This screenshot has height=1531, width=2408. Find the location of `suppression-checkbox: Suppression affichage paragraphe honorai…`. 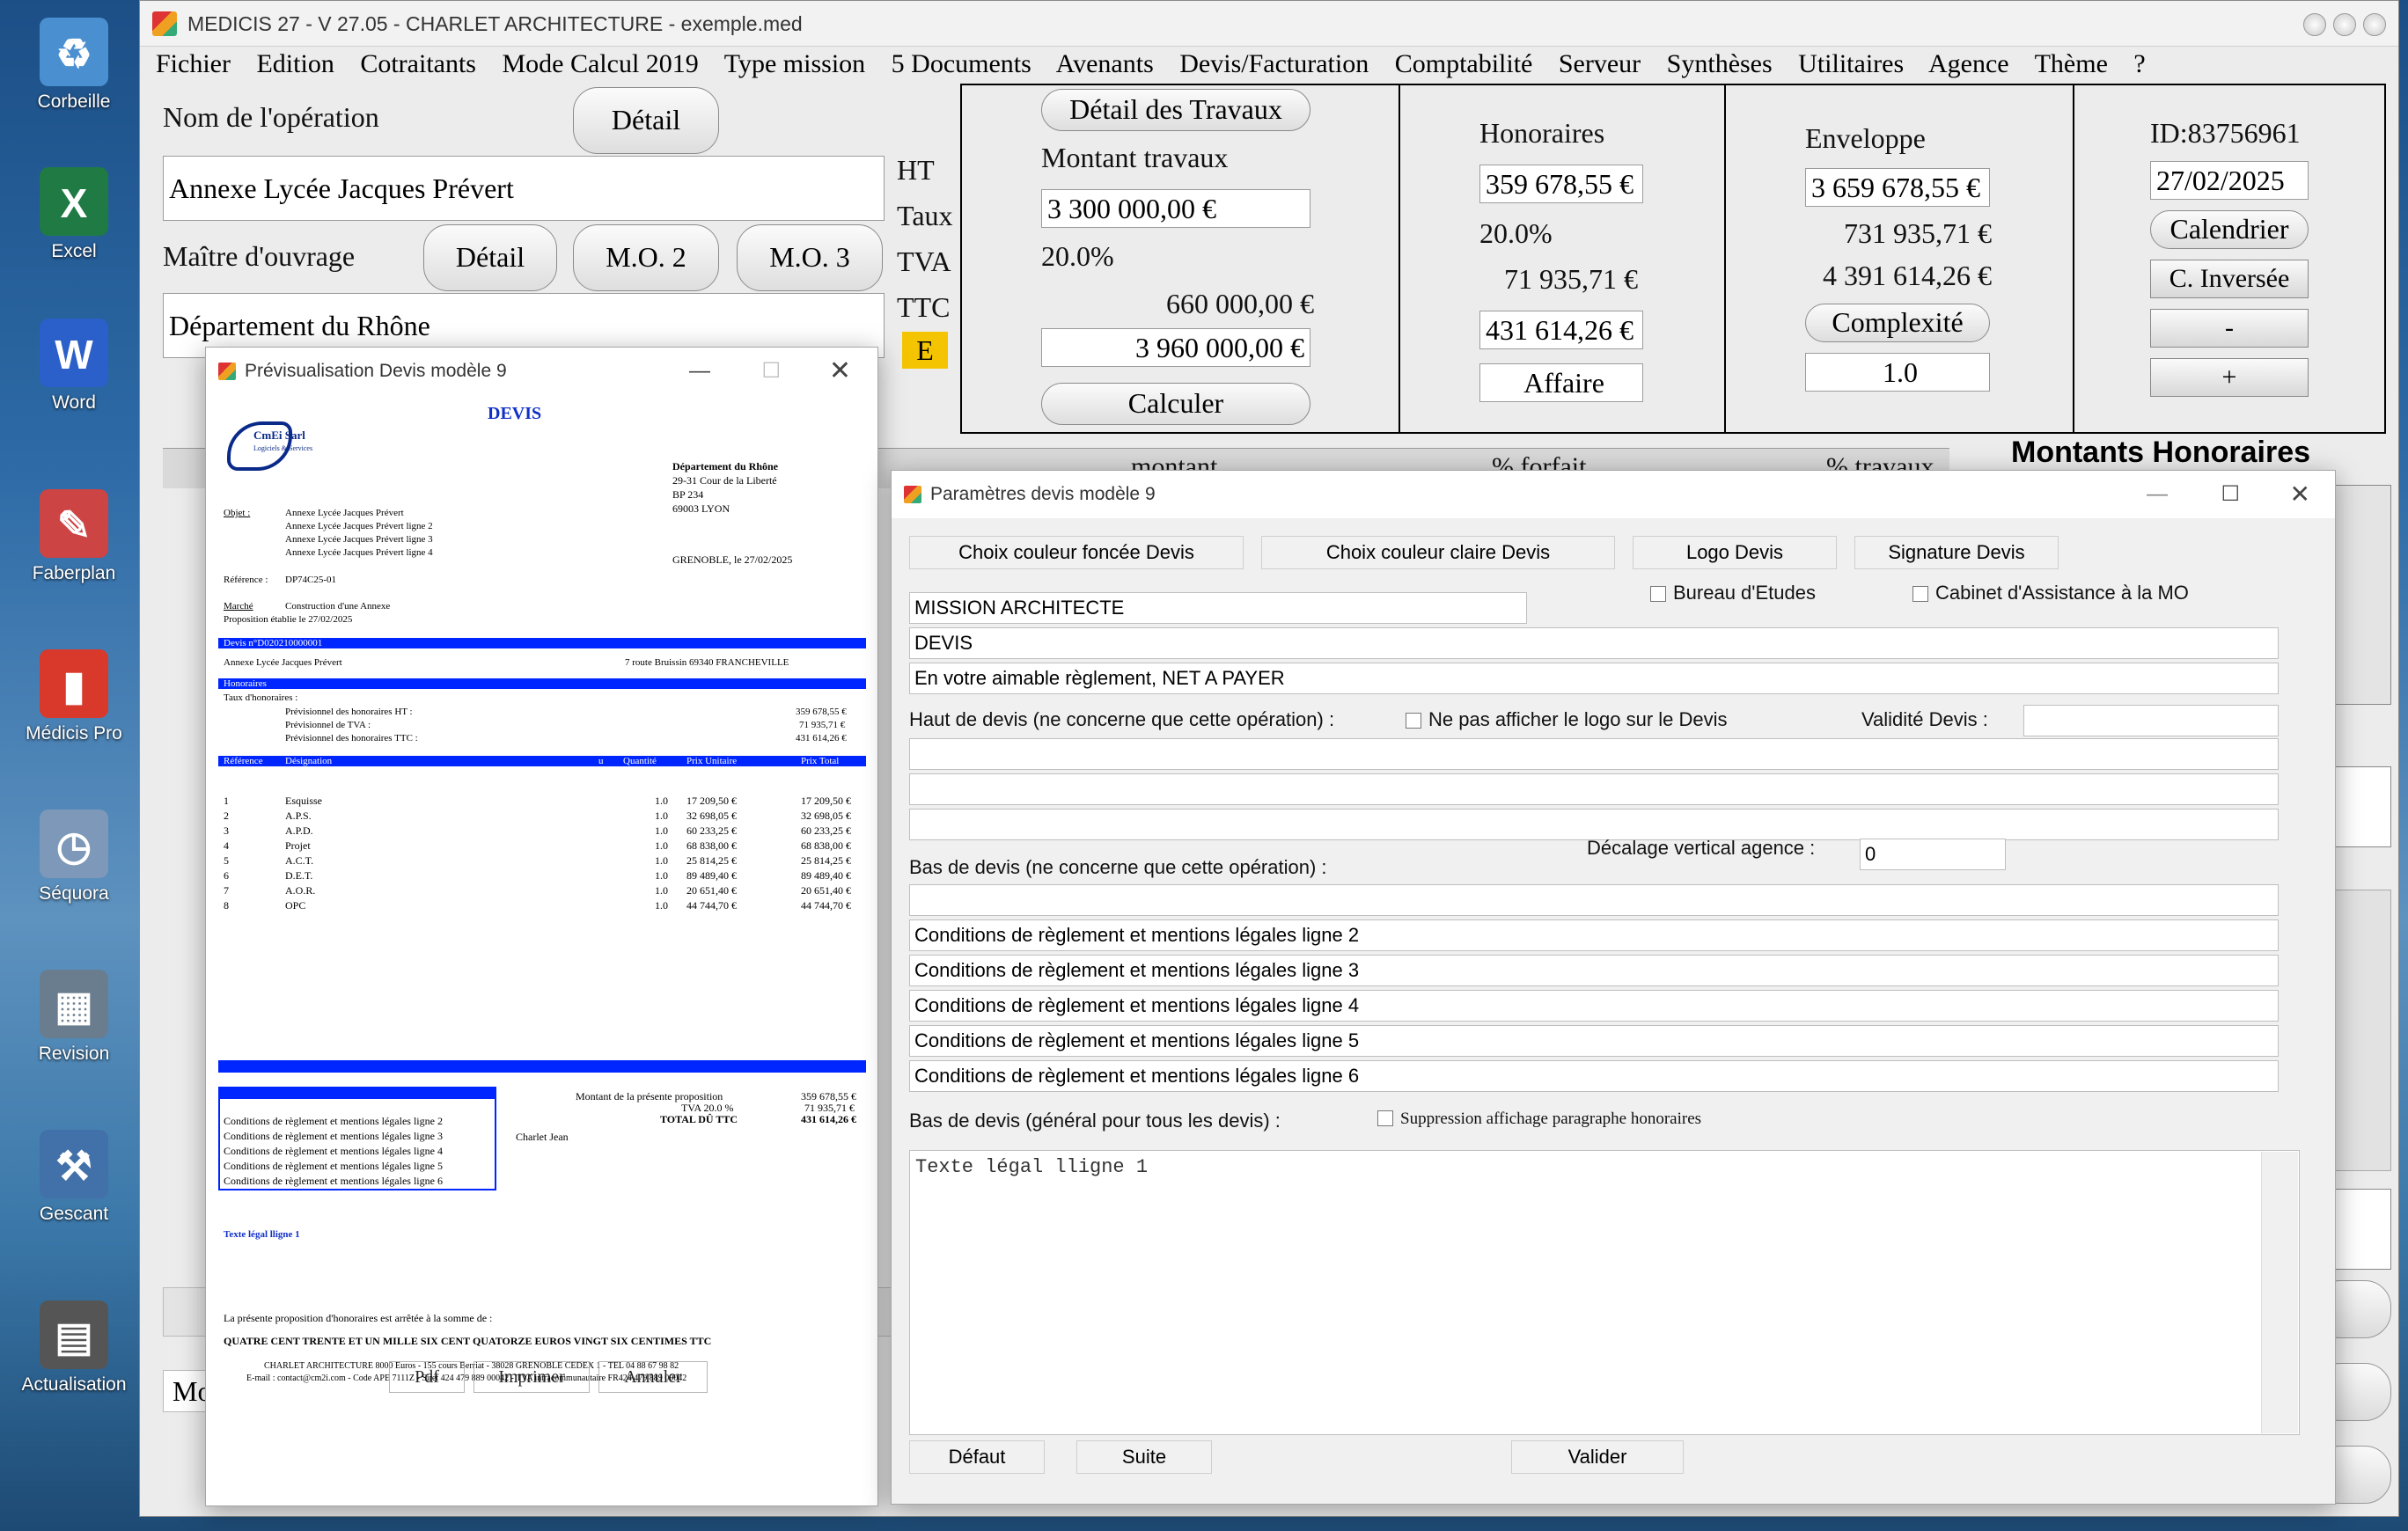

suppression-checkbox: Suppression affichage paragraphe honorai… is located at coordinates (1539, 1119).